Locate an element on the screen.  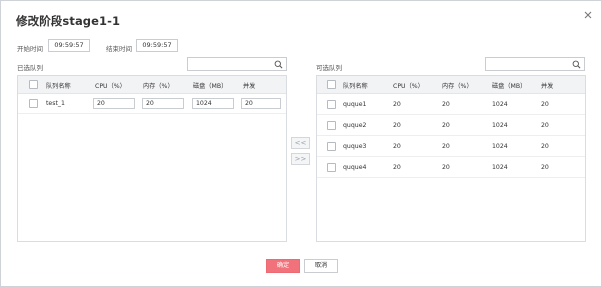
queue-name: quque2 is located at coordinates (355, 125).